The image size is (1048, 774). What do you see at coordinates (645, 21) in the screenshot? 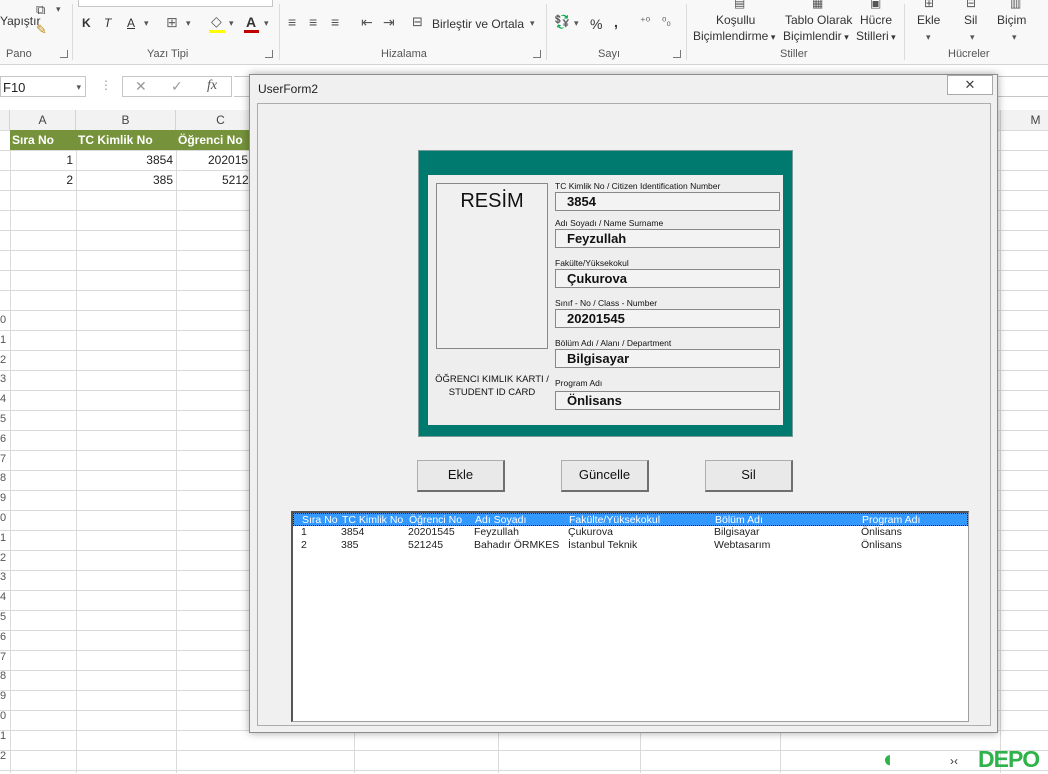
I see `increase-decimal-icon: ⁺⁰` at bounding box center [645, 21].